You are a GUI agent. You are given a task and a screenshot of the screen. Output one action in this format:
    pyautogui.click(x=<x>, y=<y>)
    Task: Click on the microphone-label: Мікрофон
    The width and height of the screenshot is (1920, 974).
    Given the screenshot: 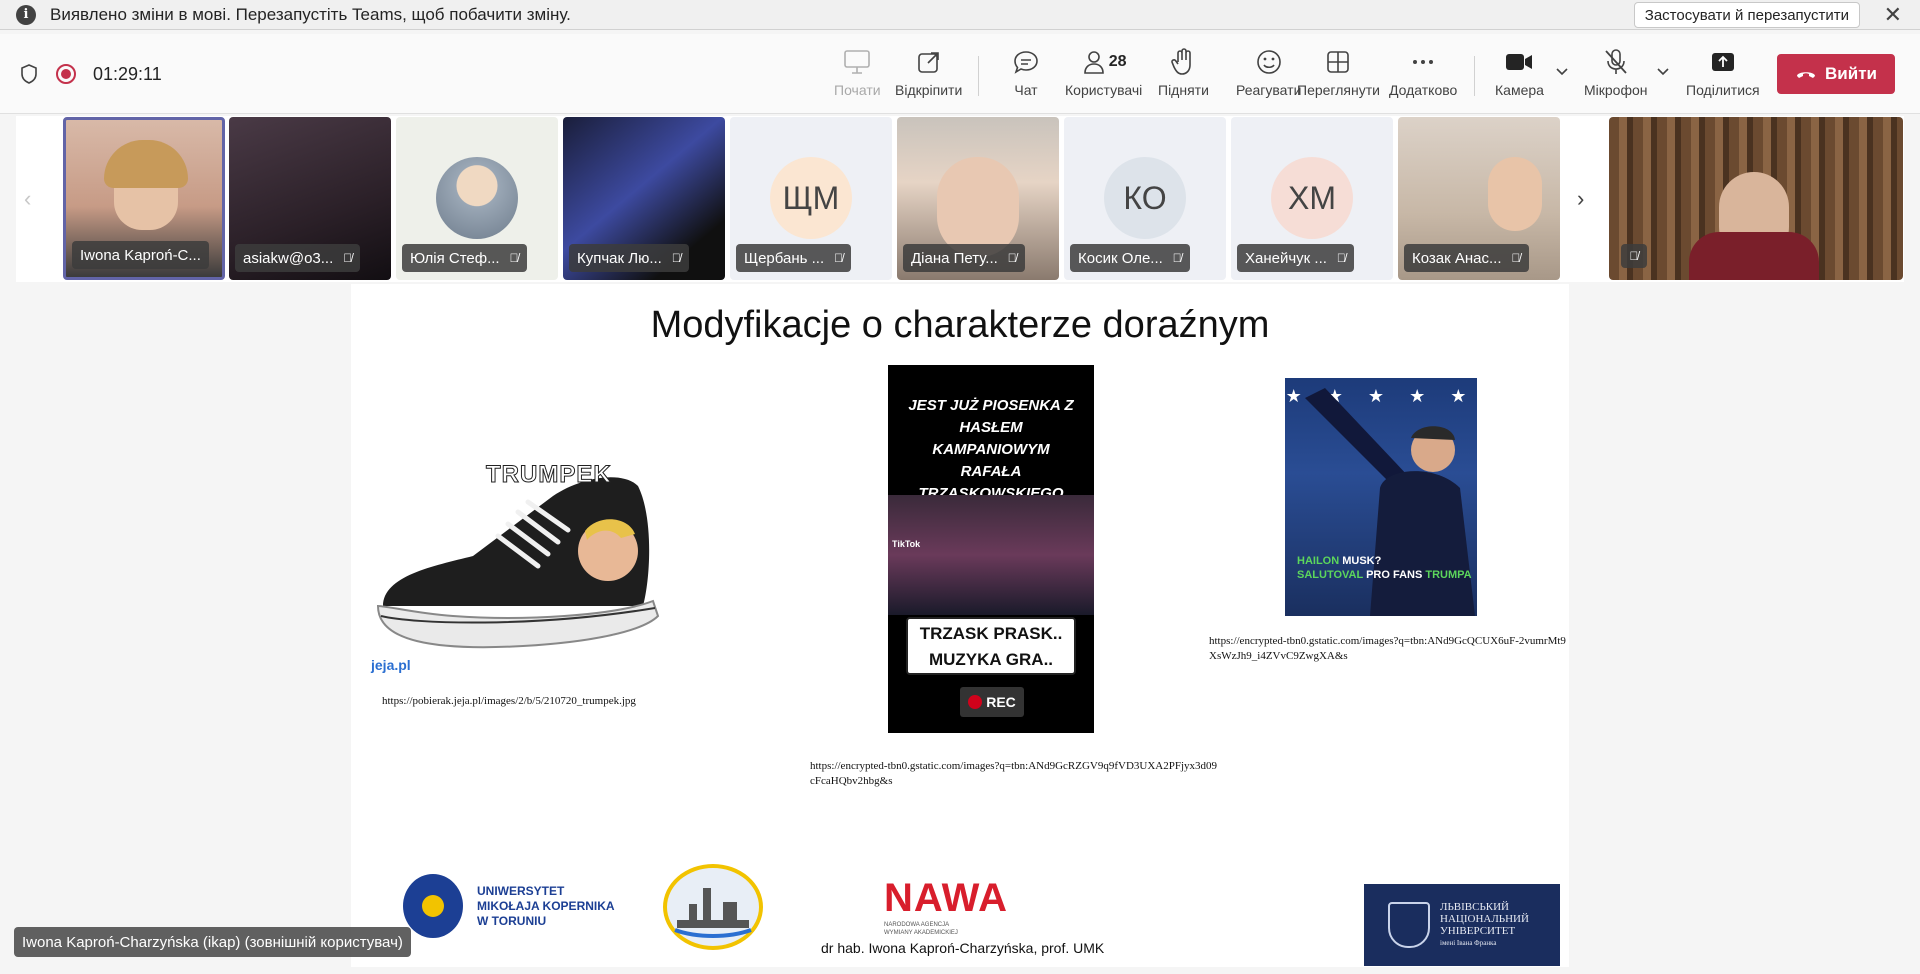 What is the action you would take?
    pyautogui.click(x=1616, y=90)
    